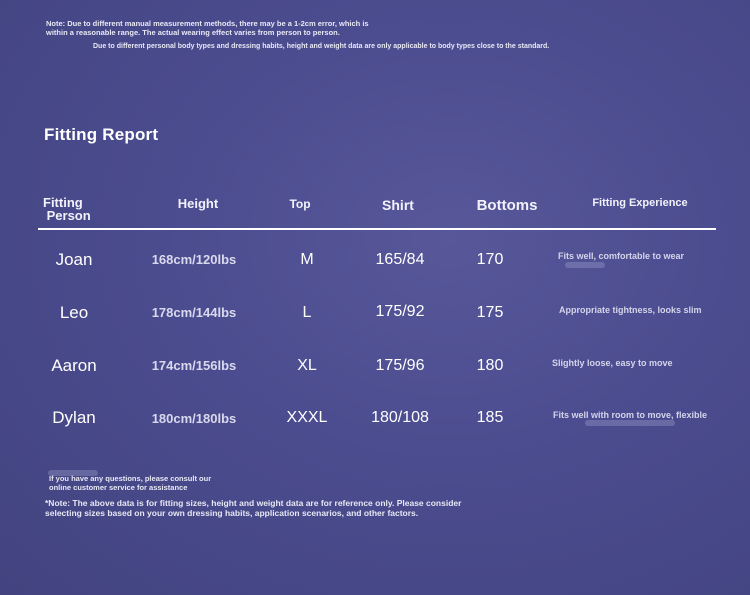 The image size is (750, 595). Describe the element at coordinates (640, 203) in the screenshot. I see `header-fitting-experience: Fitting Experience` at that location.